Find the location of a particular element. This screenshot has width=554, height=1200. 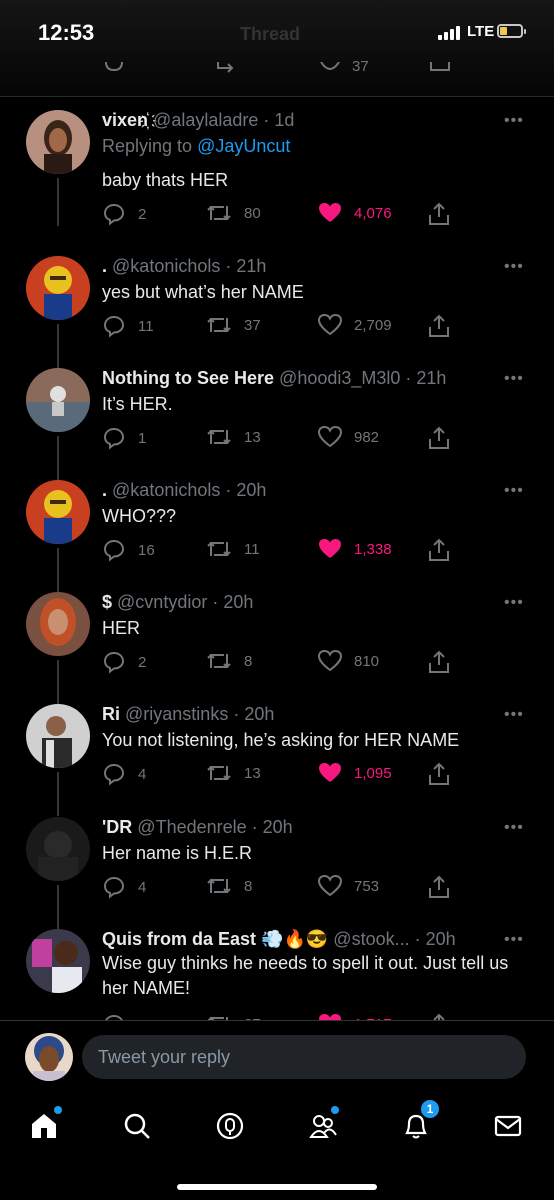

reply-button: 16 is located at coordinates (128, 550).